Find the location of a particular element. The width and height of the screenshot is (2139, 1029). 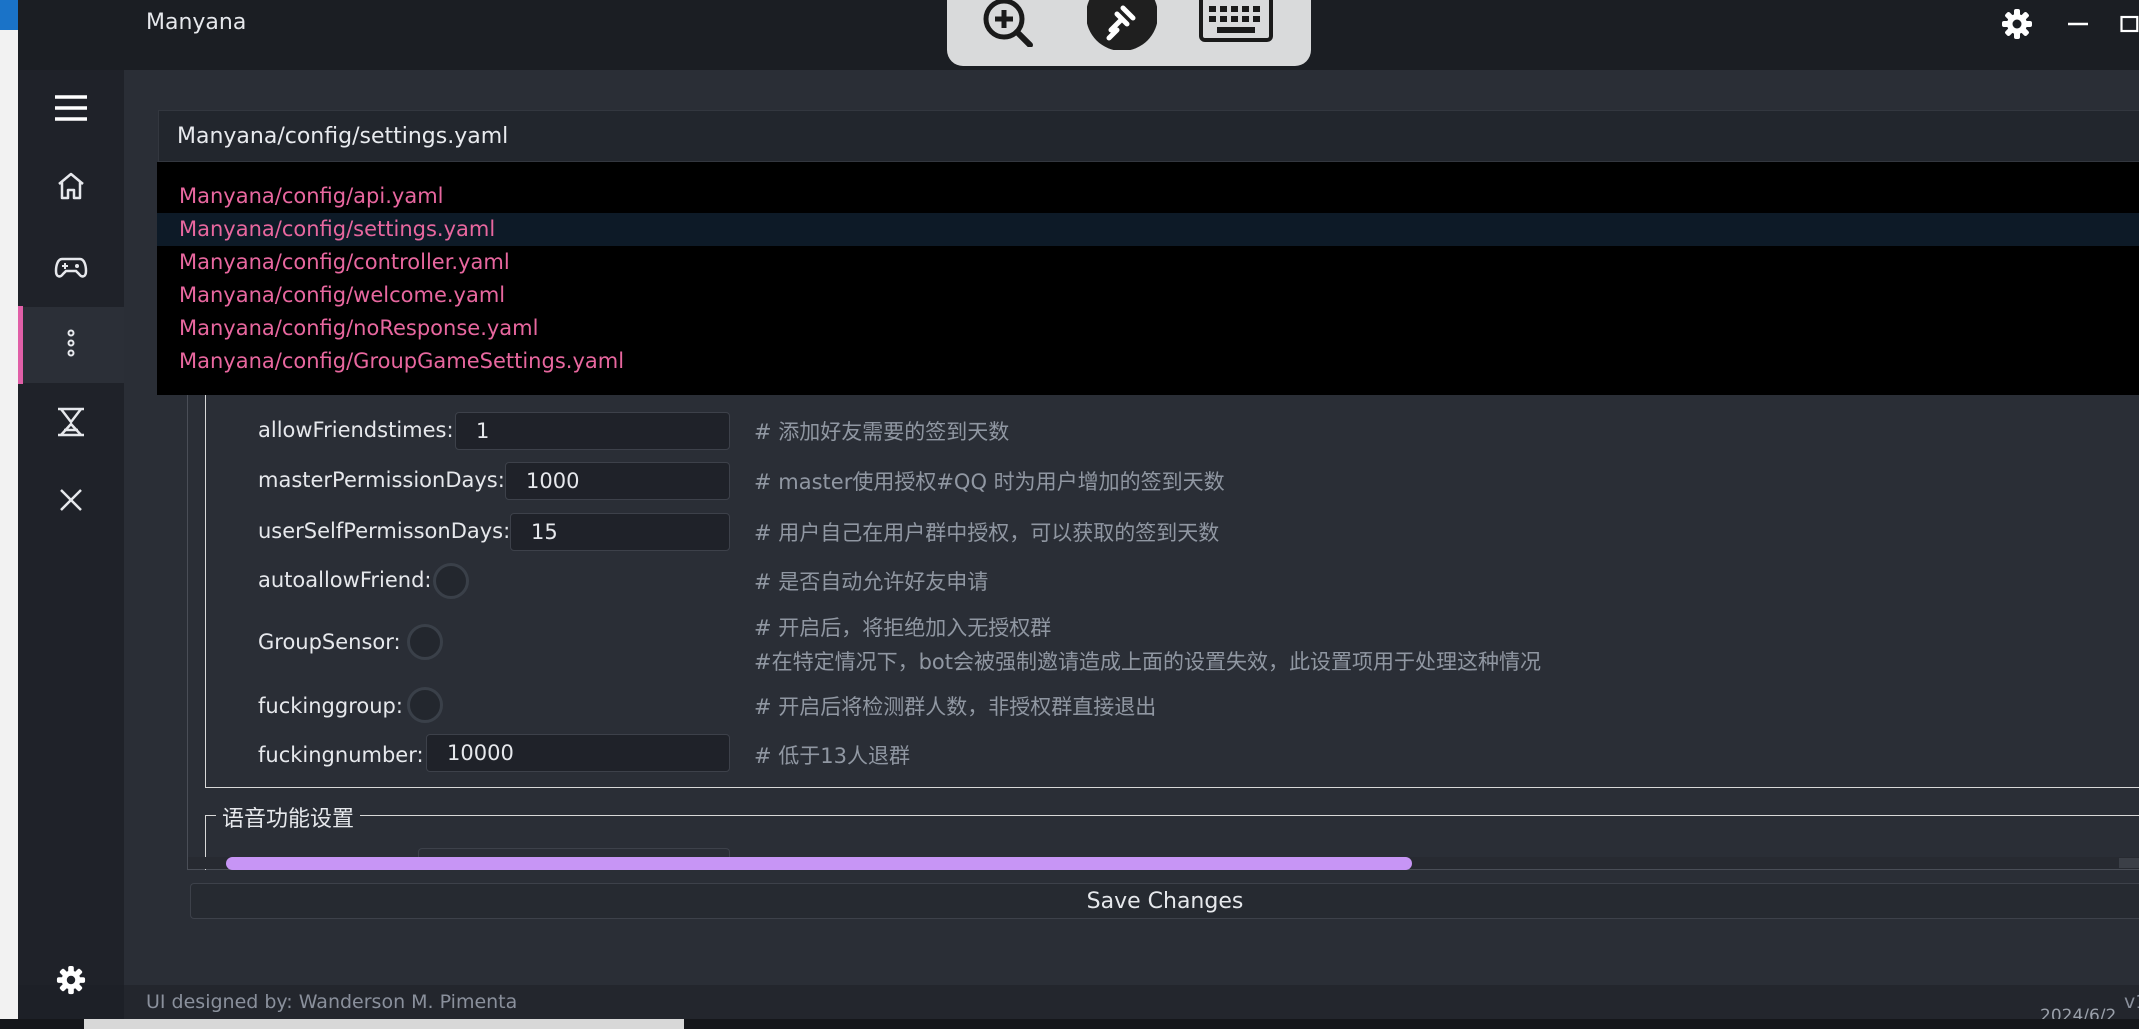

field-label: autoallowFriend: is located at coordinates (345, 580).